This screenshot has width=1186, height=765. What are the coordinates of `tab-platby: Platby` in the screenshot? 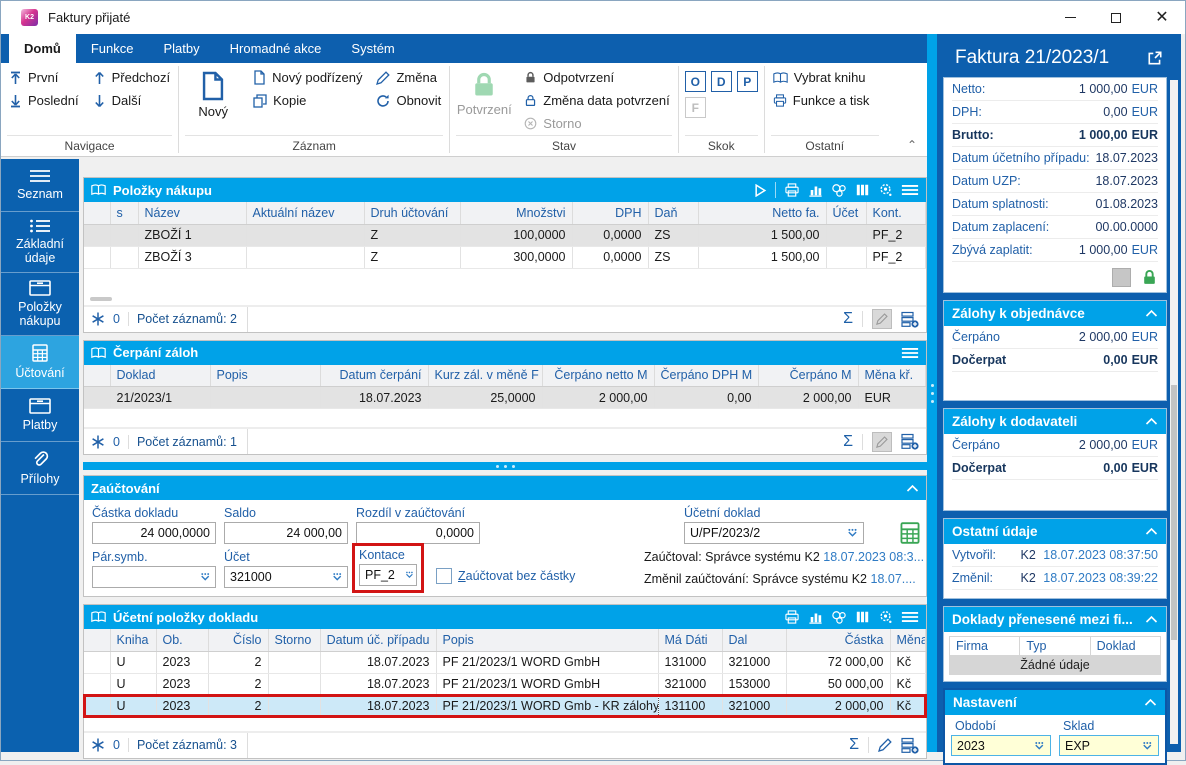 It's located at (181, 48).